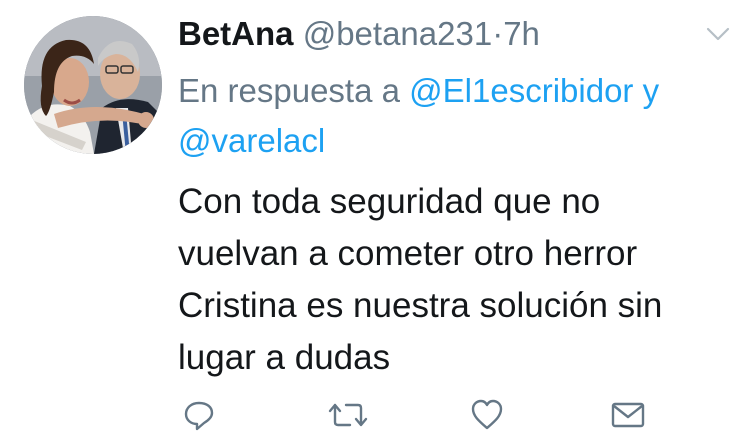 The image size is (750, 448). What do you see at coordinates (236, 33) in the screenshot?
I see `display-name: BetAna` at bounding box center [236, 33].